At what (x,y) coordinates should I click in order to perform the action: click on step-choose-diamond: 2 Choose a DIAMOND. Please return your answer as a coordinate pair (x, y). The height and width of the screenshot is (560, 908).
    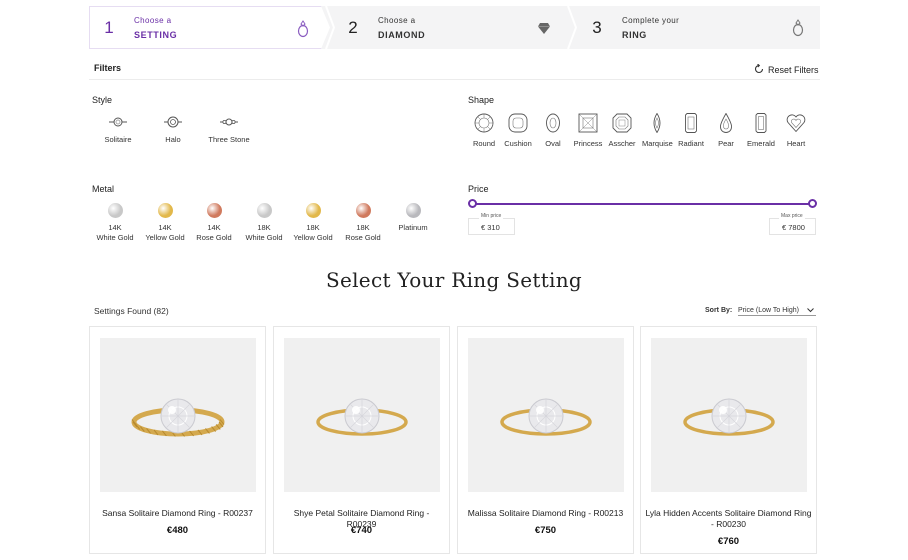
    Looking at the image, I should click on (450, 27).